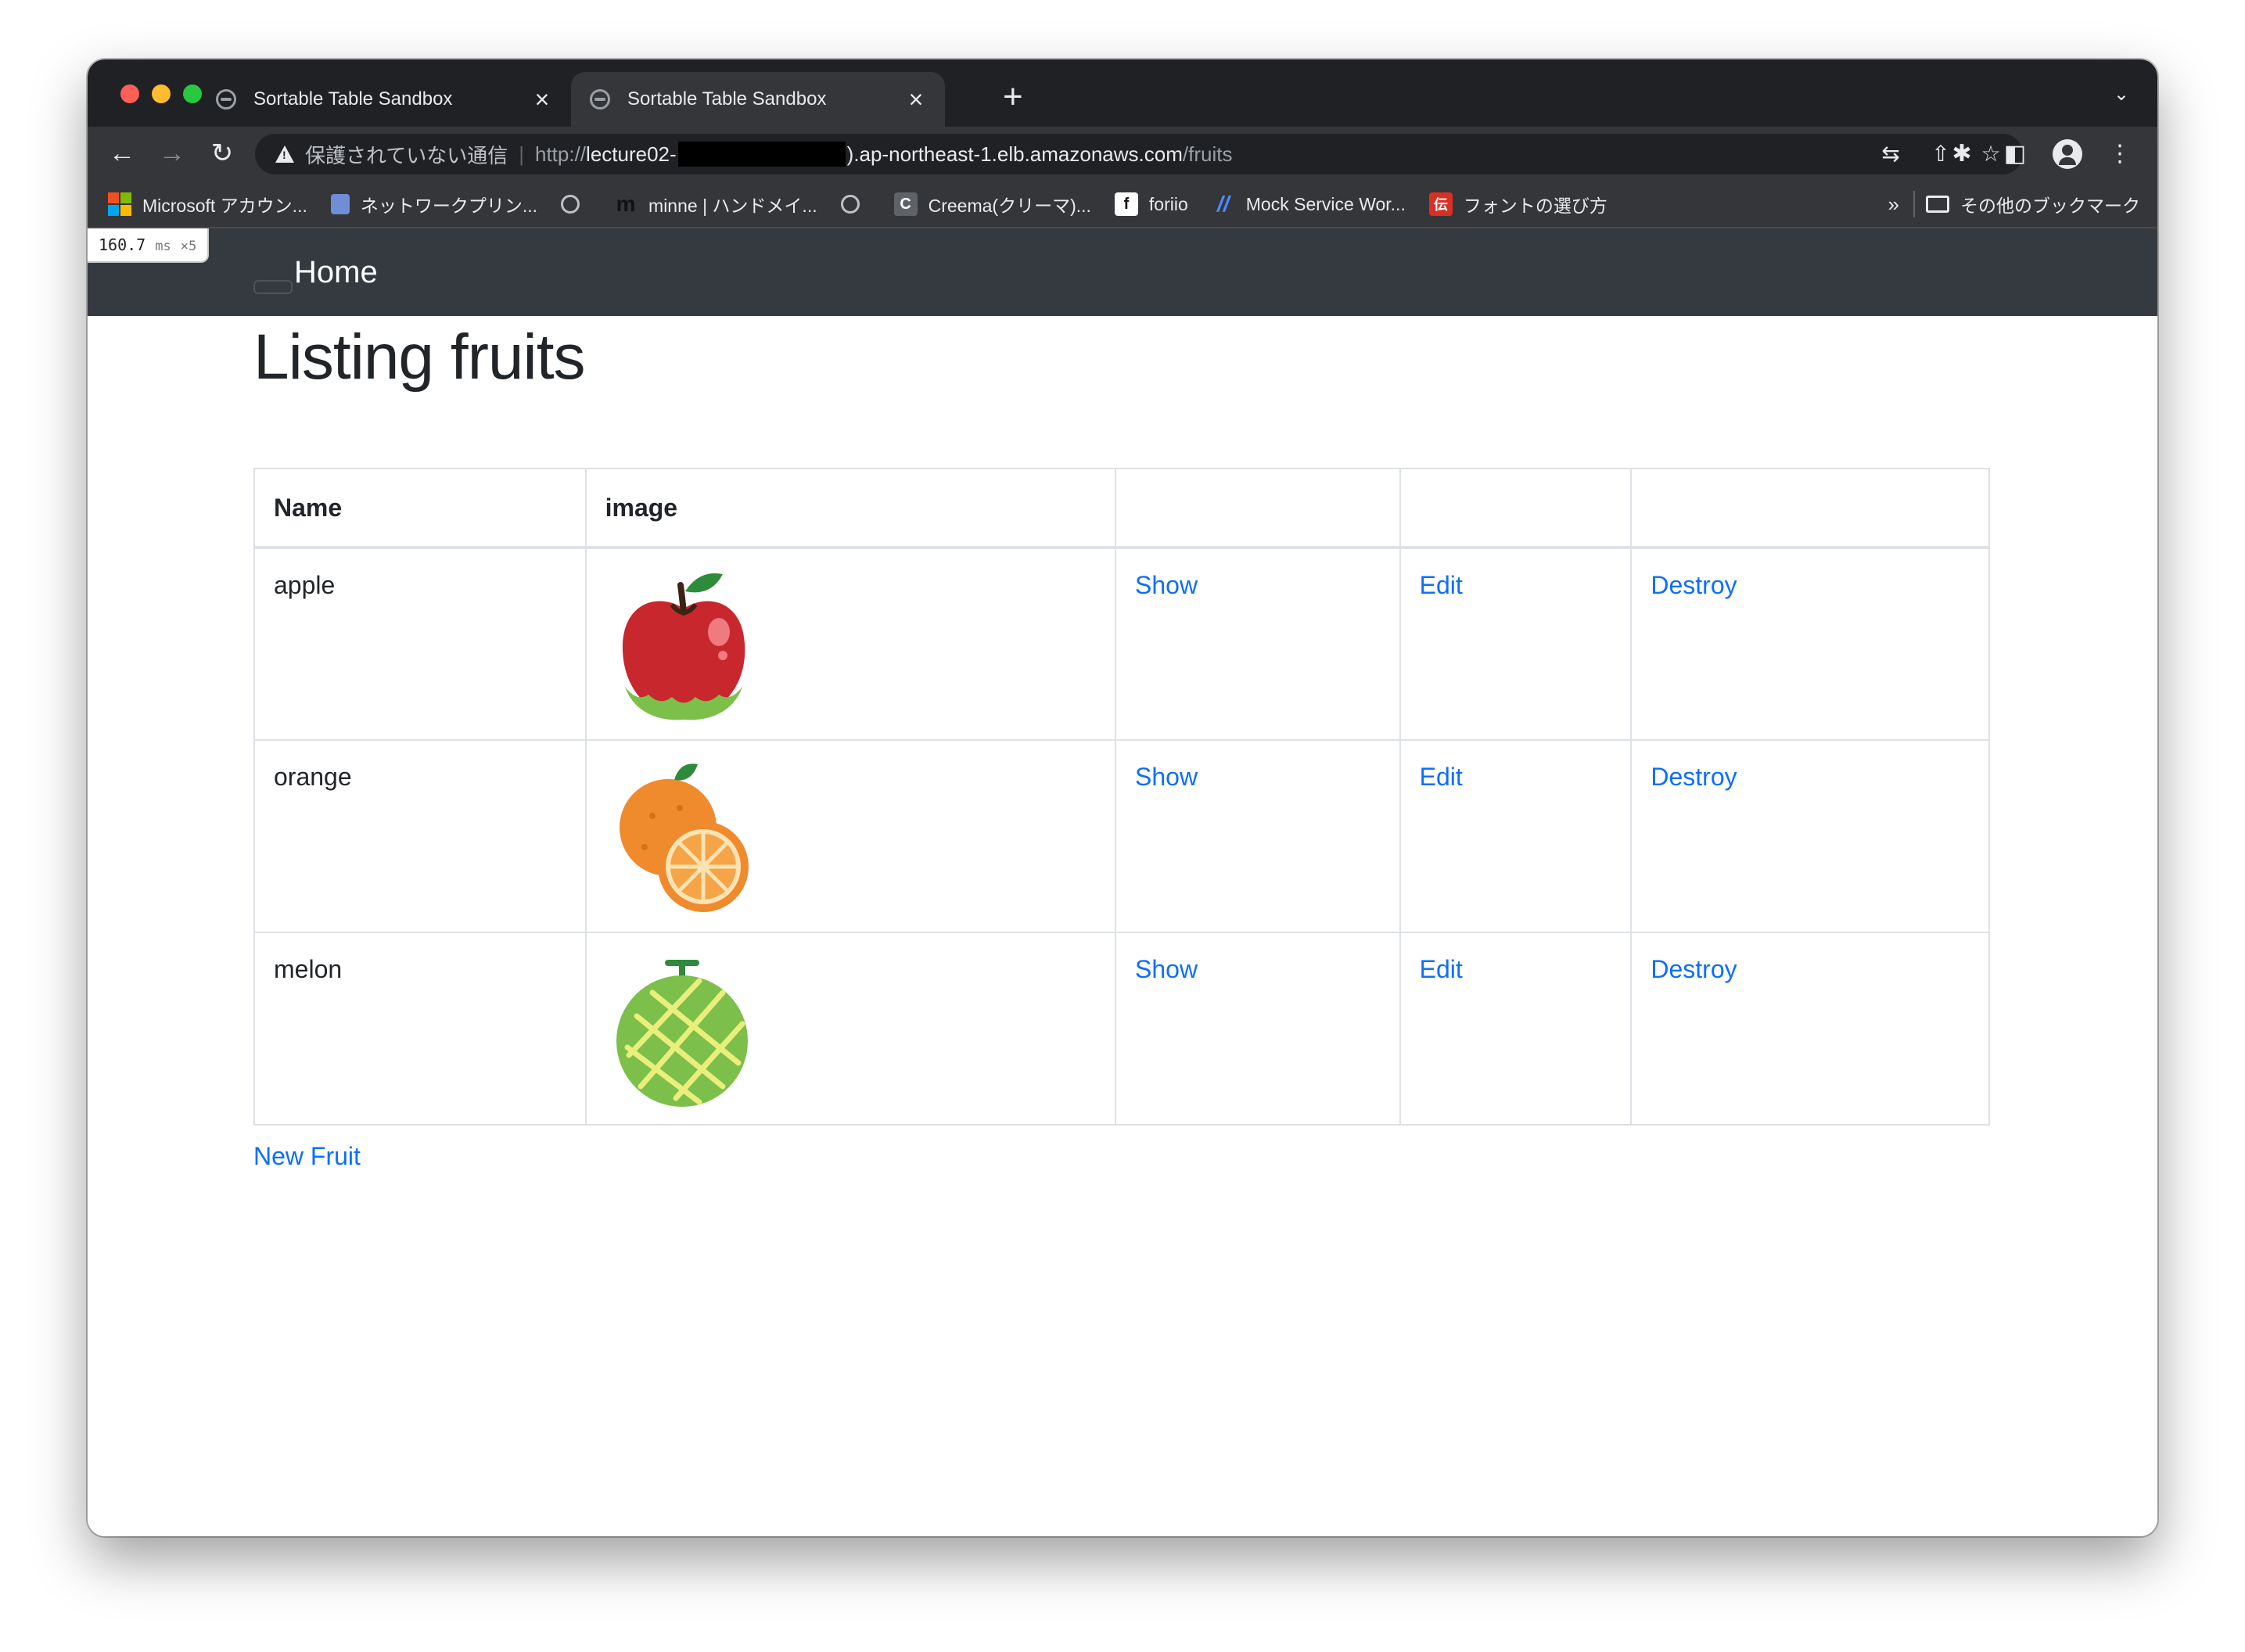 This screenshot has width=2245, height=1652. I want to click on security-label: 保護されていない通信, so click(406, 155).